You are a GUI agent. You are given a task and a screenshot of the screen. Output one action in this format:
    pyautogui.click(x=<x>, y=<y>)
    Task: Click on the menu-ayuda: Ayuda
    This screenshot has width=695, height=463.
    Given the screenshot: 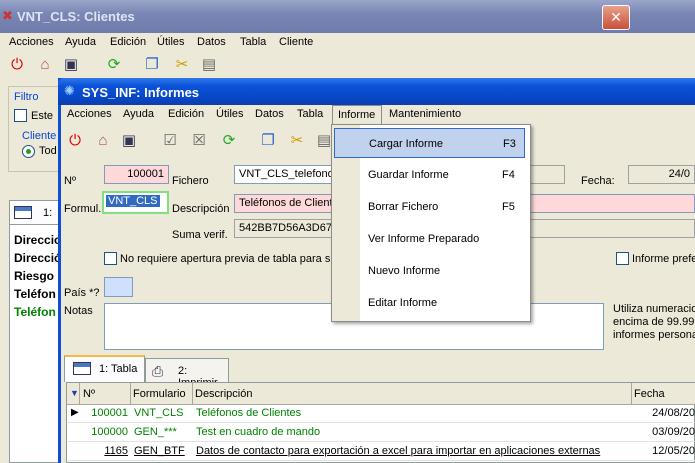 What is the action you would take?
    pyautogui.click(x=138, y=114)
    